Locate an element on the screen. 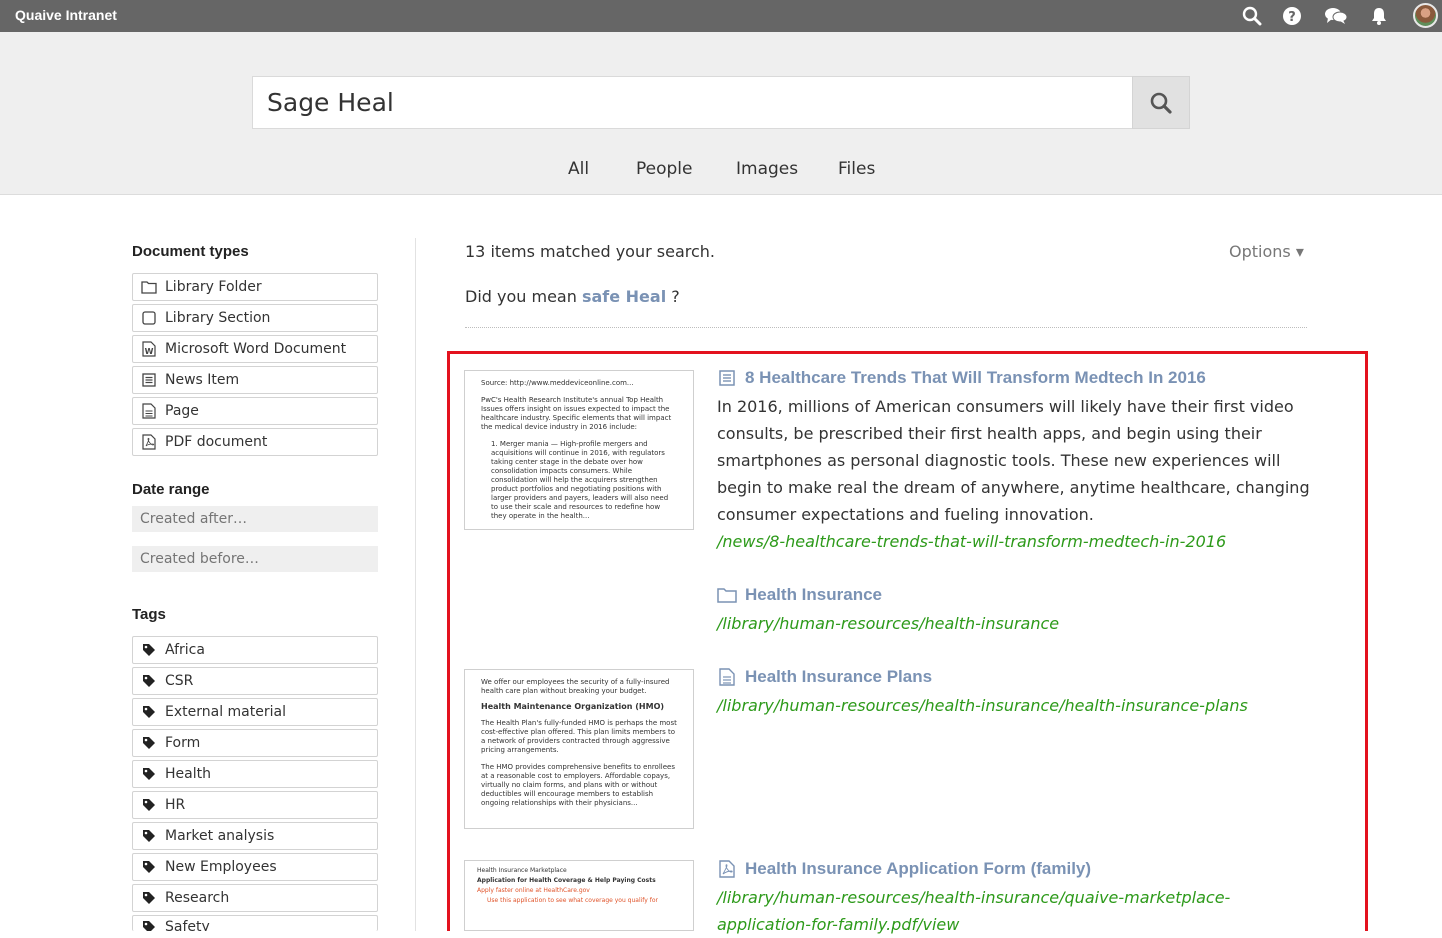  tag-africa: Africa is located at coordinates (255, 650).